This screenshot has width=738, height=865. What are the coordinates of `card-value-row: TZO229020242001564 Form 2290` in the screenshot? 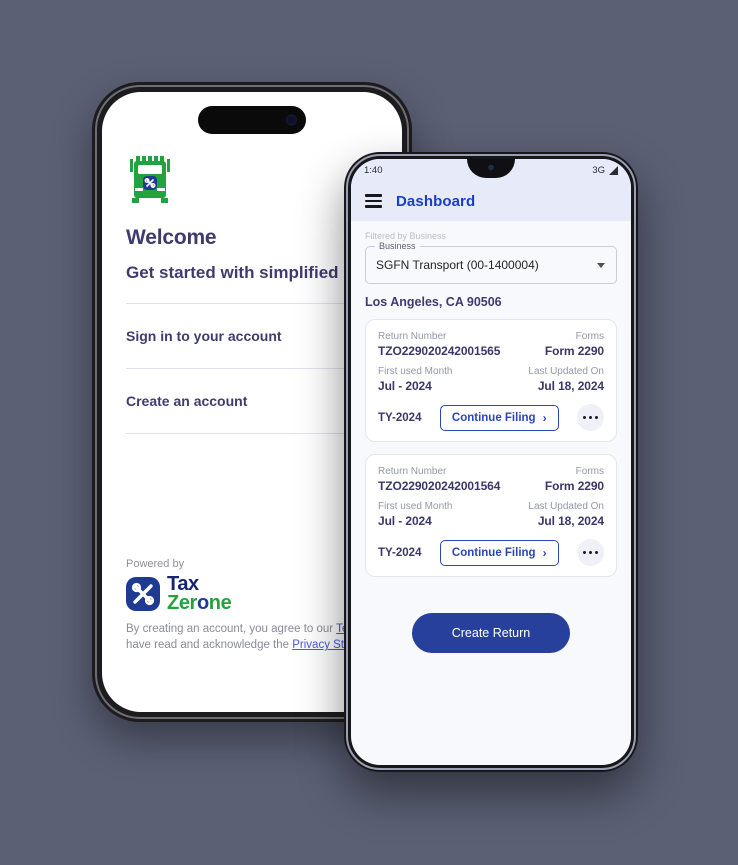 It's located at (491, 486).